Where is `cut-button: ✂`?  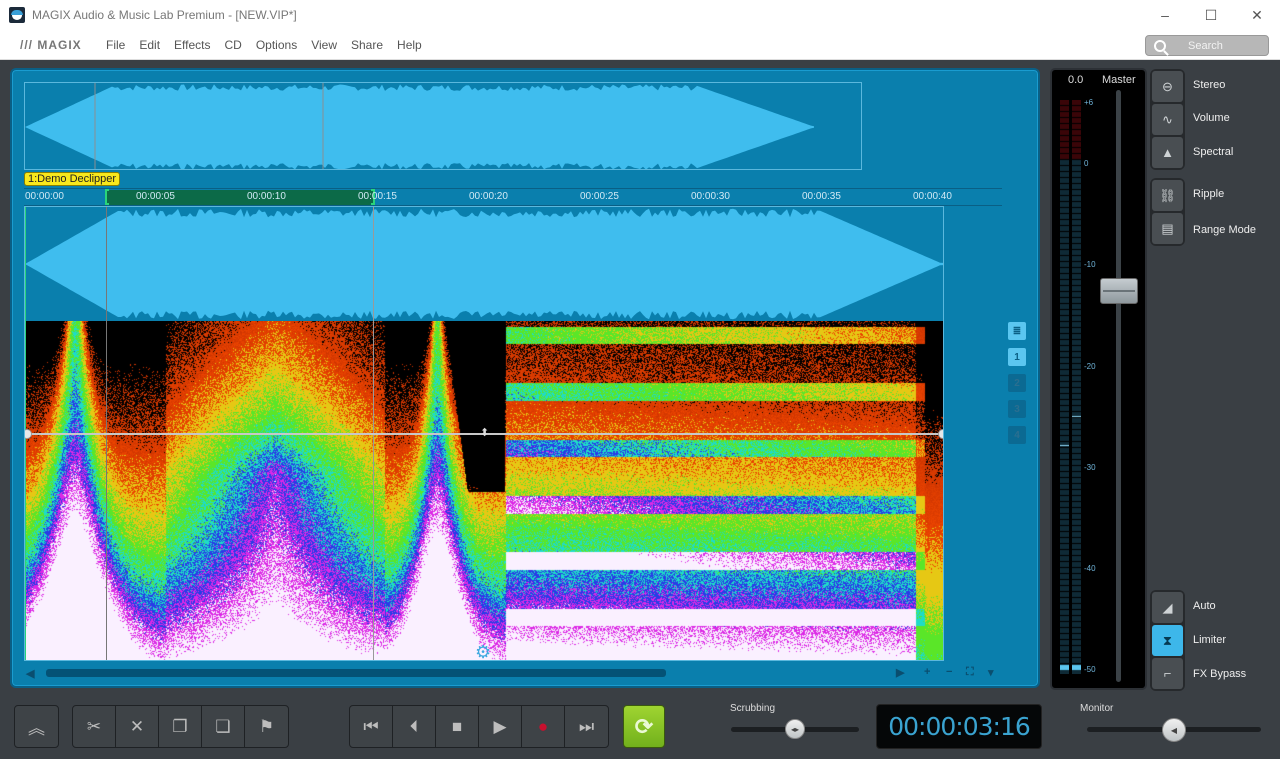 cut-button: ✂ is located at coordinates (94, 726).